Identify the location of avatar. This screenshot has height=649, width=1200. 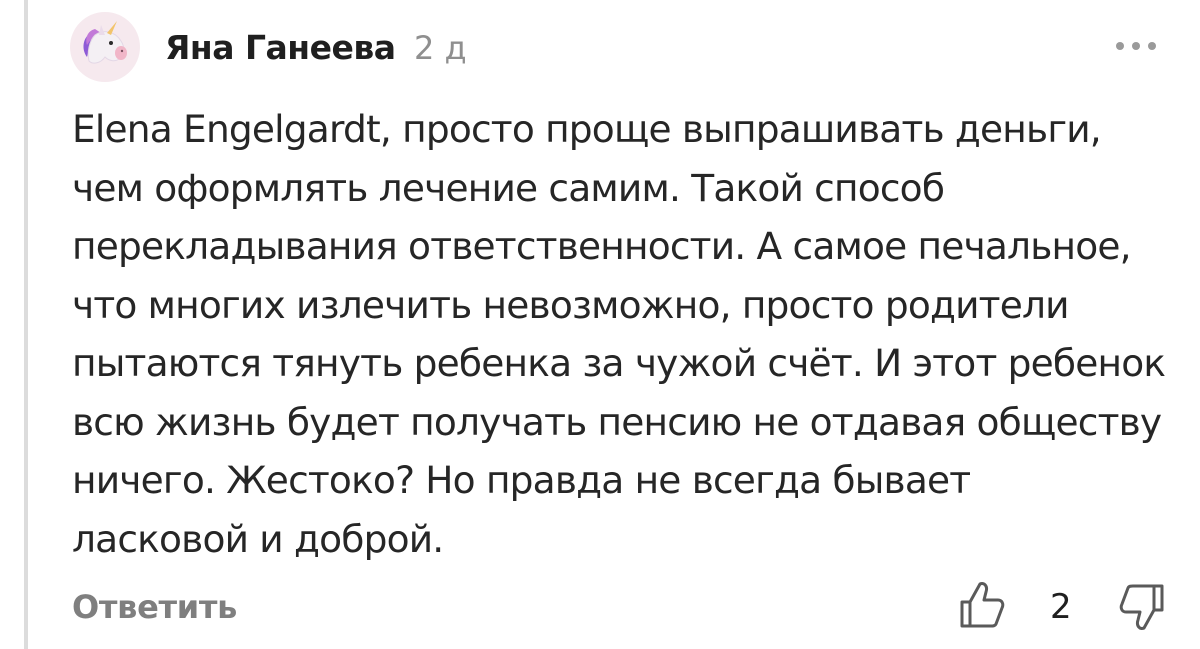
(105, 47).